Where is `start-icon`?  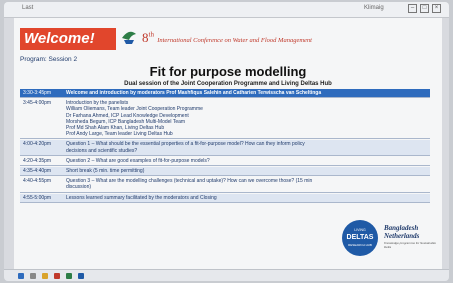 start-icon is located at coordinates (21, 276).